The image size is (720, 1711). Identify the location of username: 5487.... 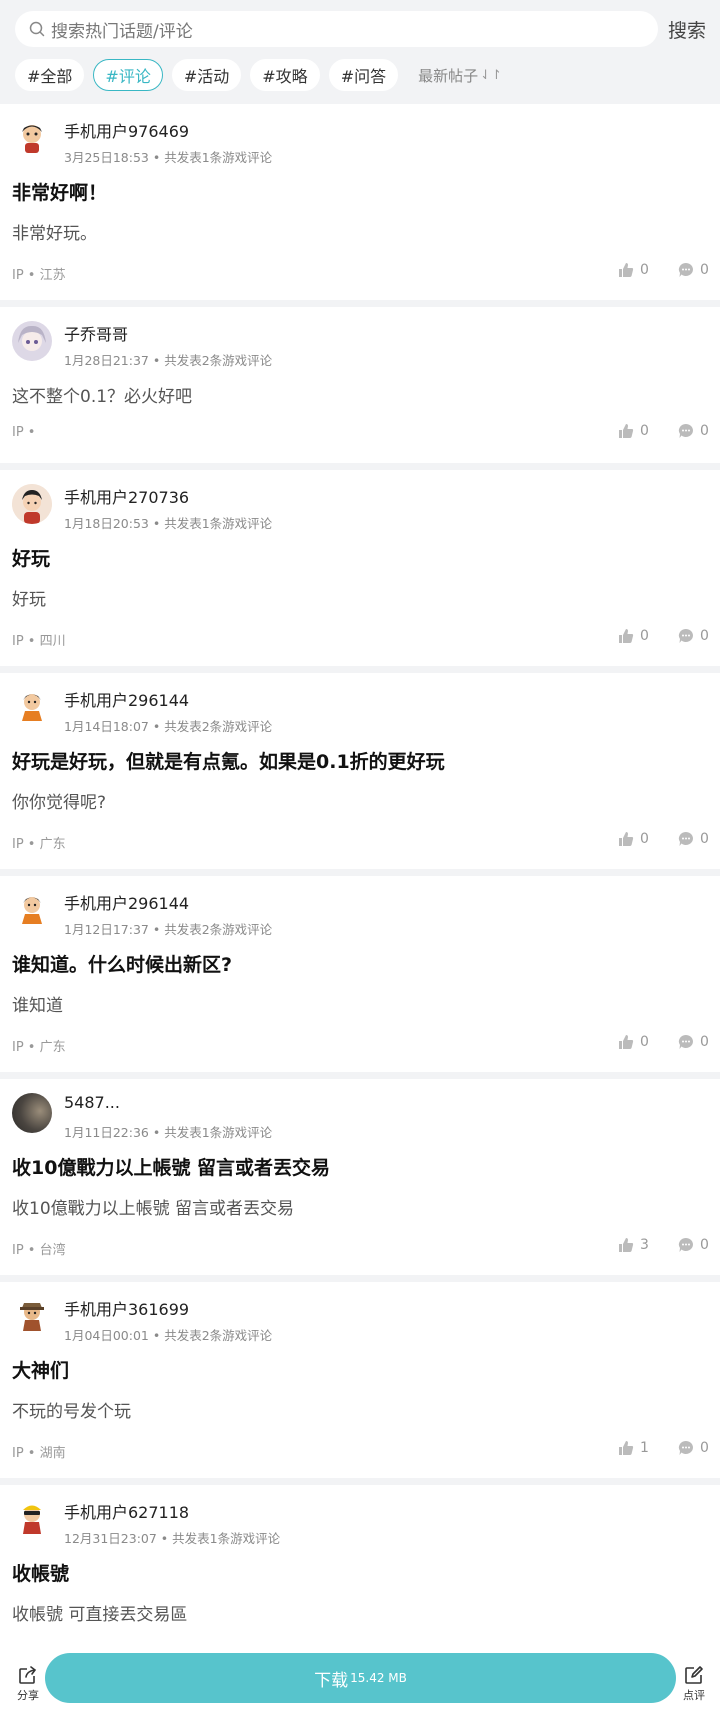
(92, 1102).